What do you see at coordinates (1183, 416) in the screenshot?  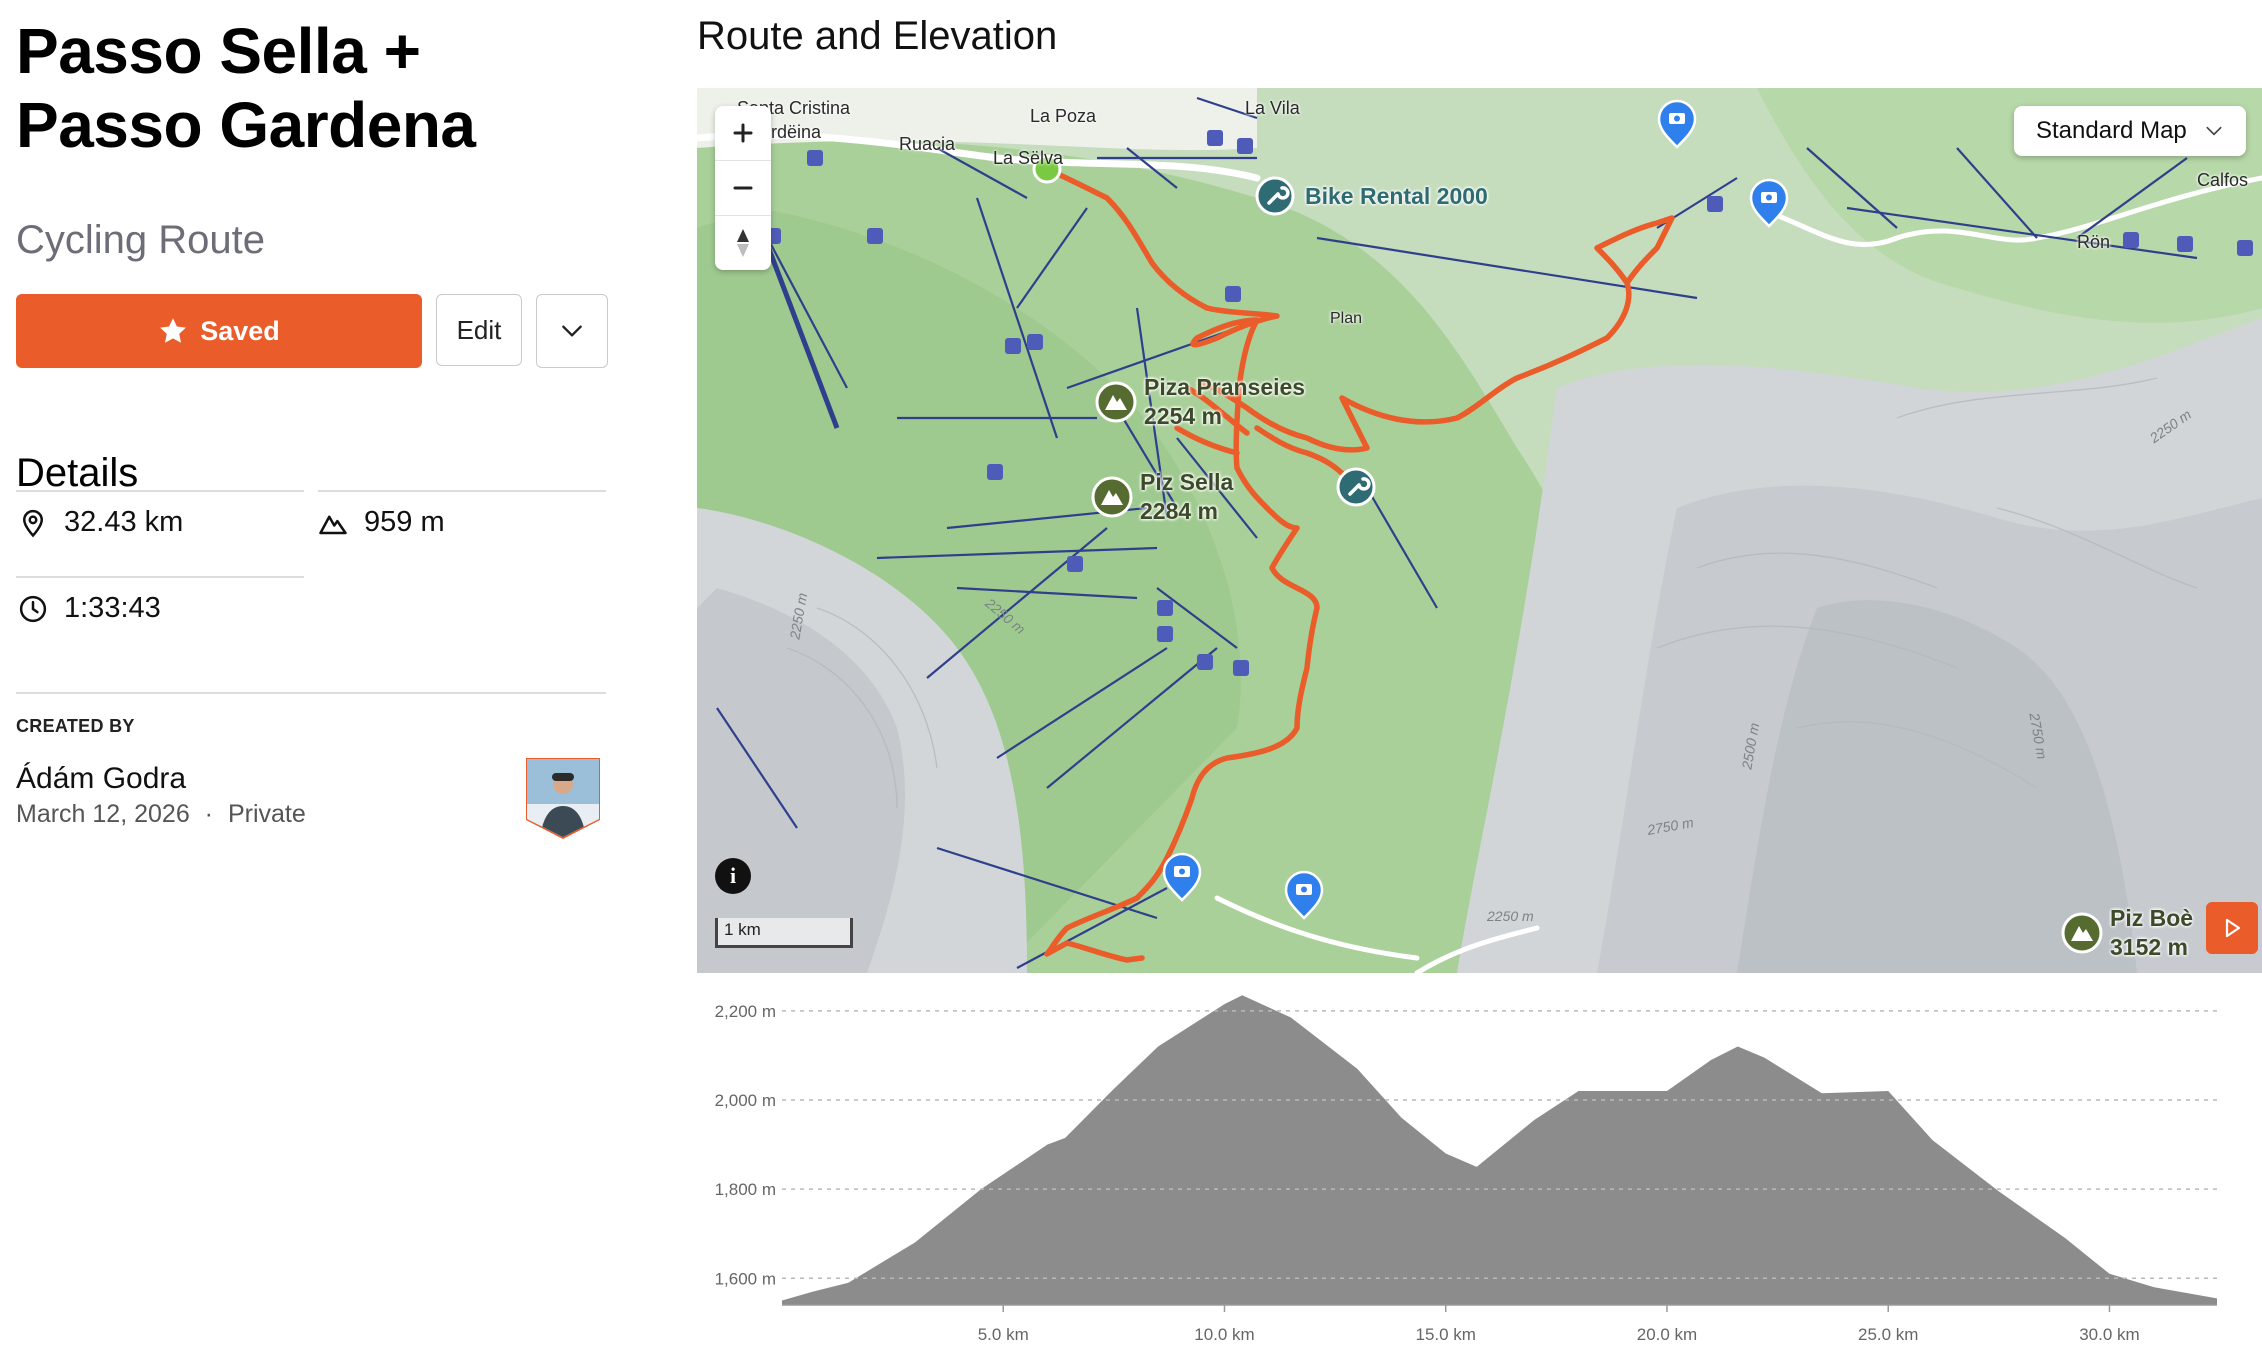 I see `poi-elevation: 2254 m` at bounding box center [1183, 416].